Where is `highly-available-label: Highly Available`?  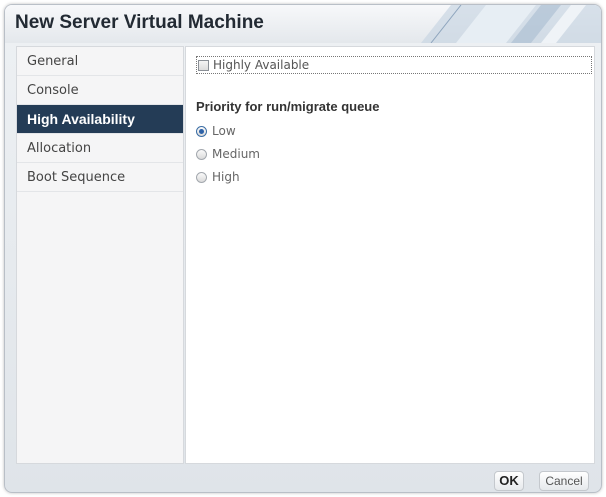 highly-available-label: Highly Available is located at coordinates (261, 65).